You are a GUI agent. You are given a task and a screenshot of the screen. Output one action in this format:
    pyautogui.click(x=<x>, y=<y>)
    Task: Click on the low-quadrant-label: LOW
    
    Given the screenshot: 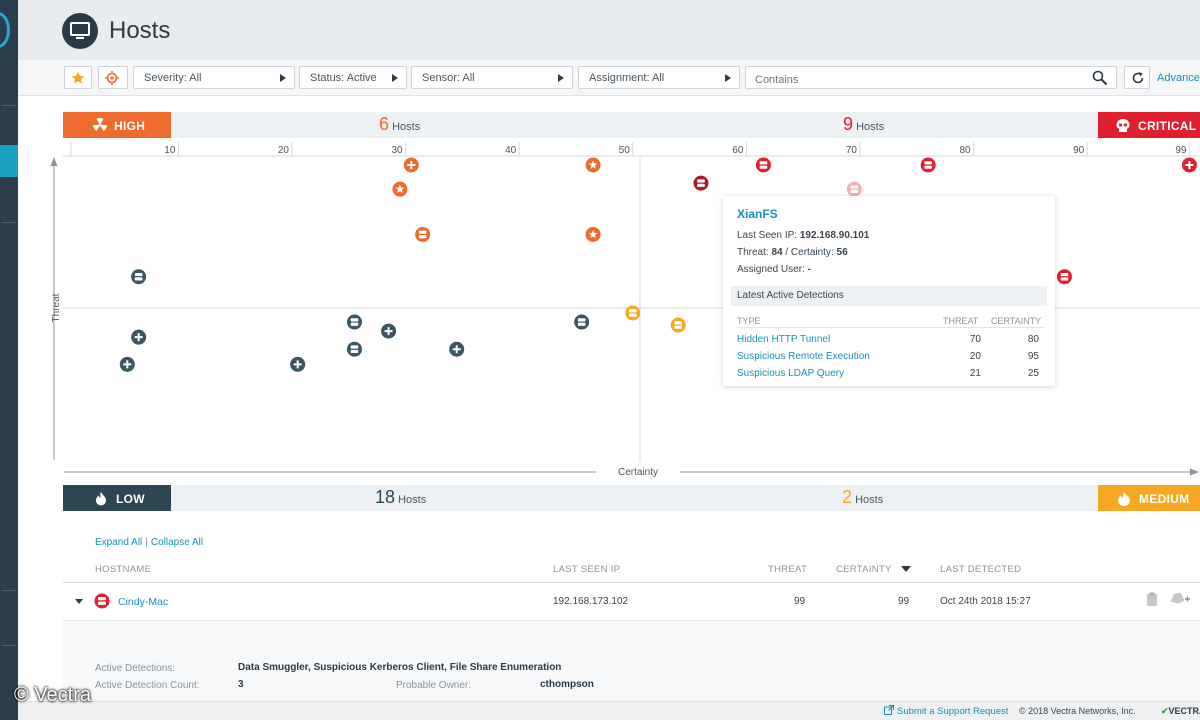 What is the action you would take?
    pyautogui.click(x=117, y=498)
    